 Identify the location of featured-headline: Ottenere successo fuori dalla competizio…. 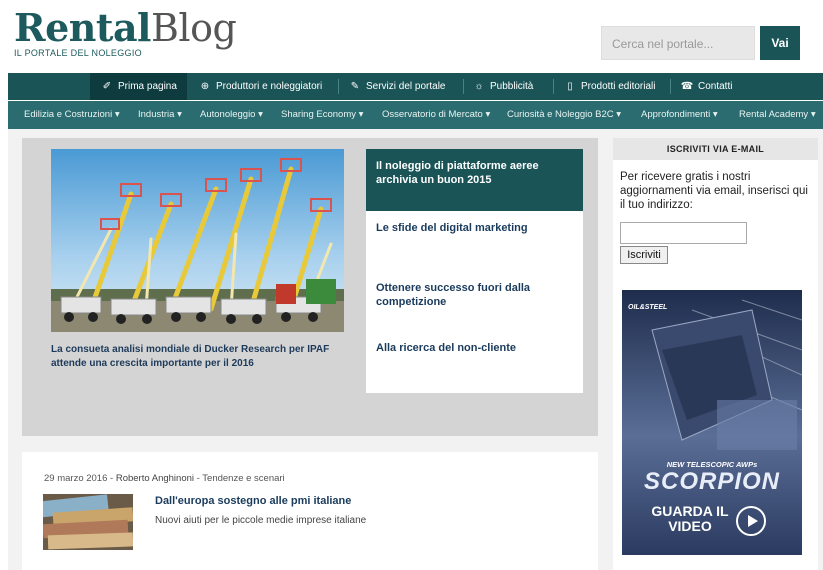
(476, 295).